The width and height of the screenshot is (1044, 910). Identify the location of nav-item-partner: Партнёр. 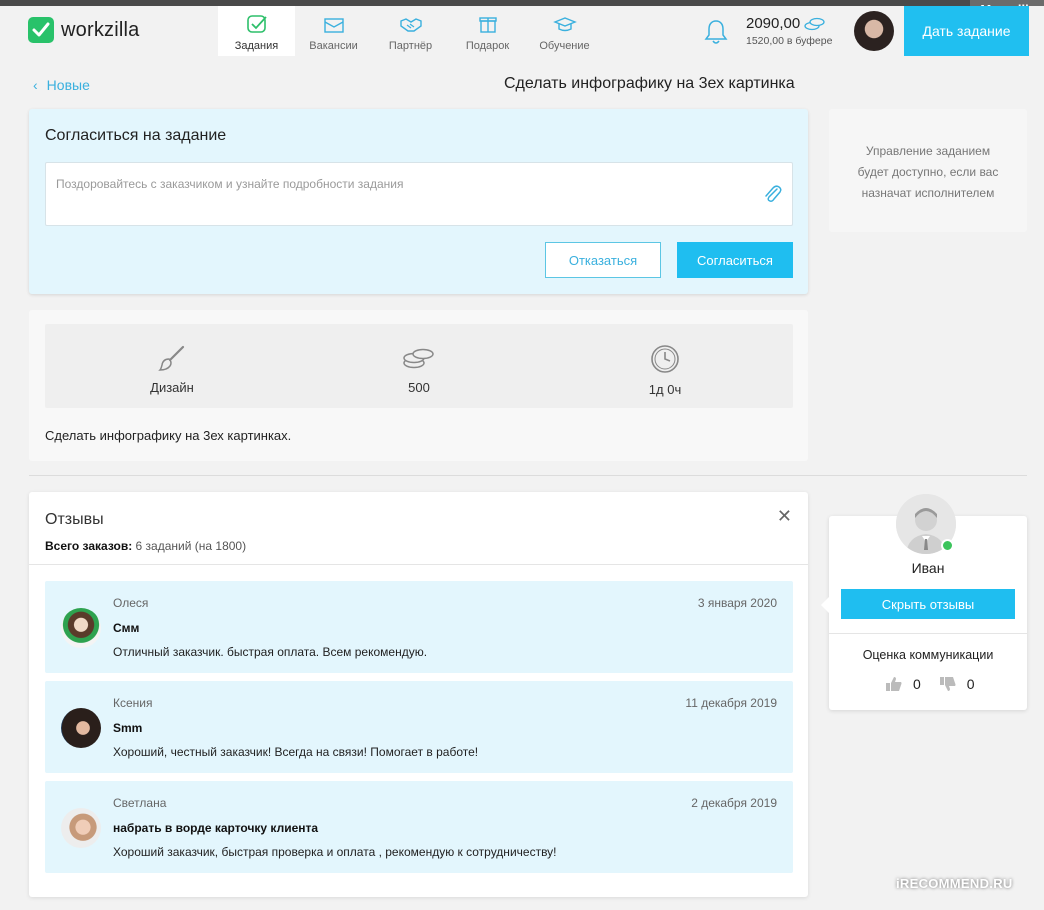
(410, 31).